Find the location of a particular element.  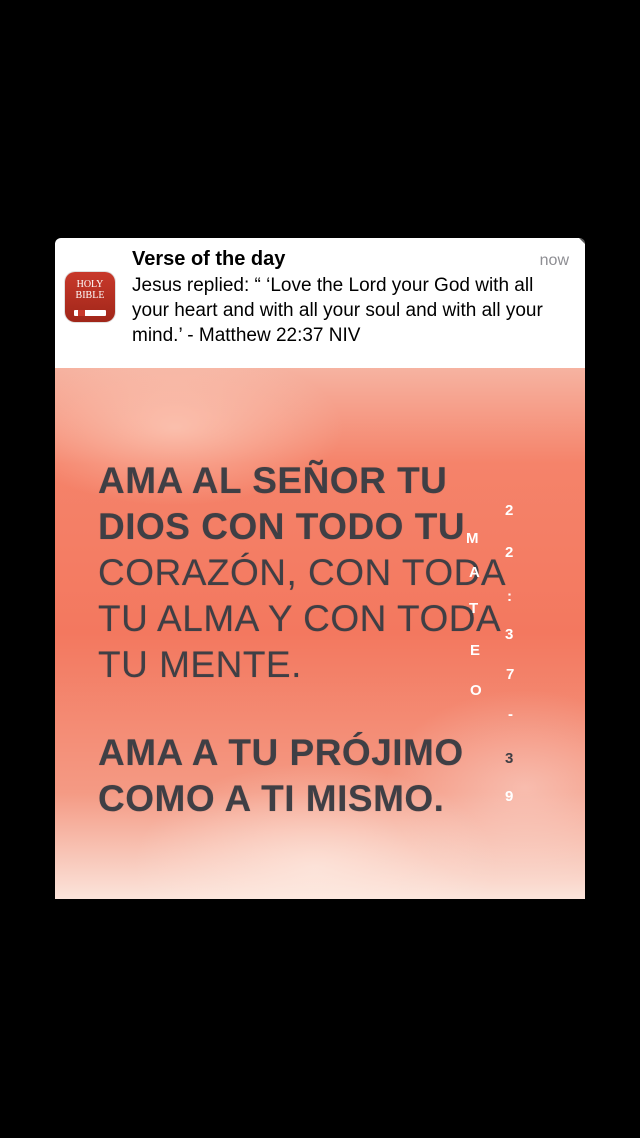

bookmark-ribbon-icon is located at coordinates (90, 313).